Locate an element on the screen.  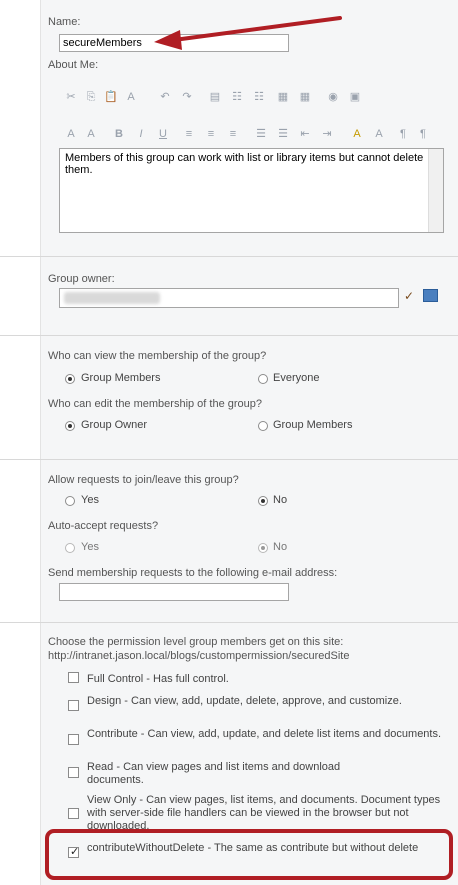
undo-icon: ↶ is located at coordinates (165, 97).